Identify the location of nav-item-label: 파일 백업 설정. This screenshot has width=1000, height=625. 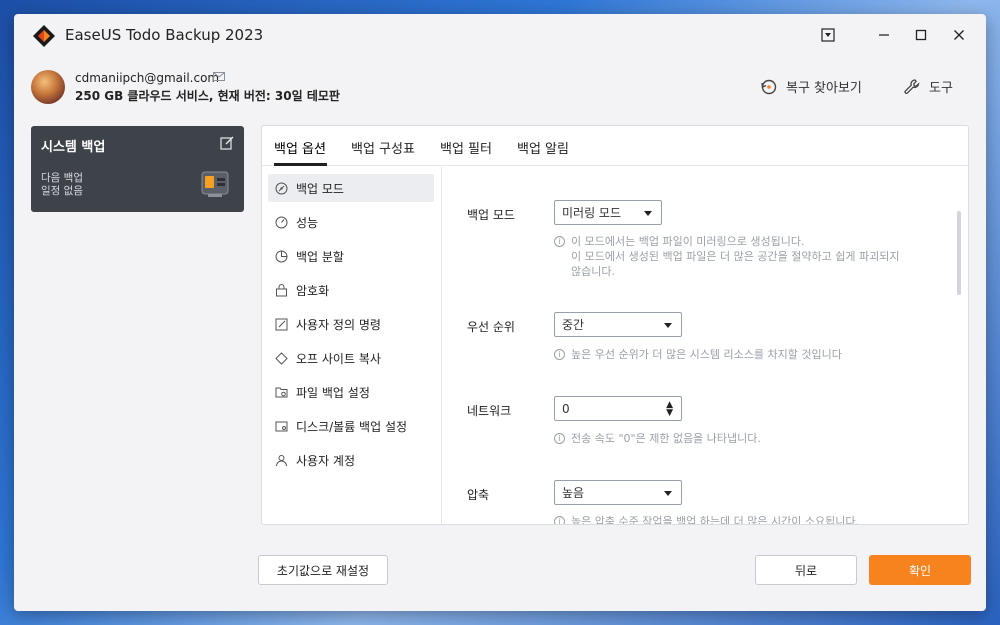
(333, 392).